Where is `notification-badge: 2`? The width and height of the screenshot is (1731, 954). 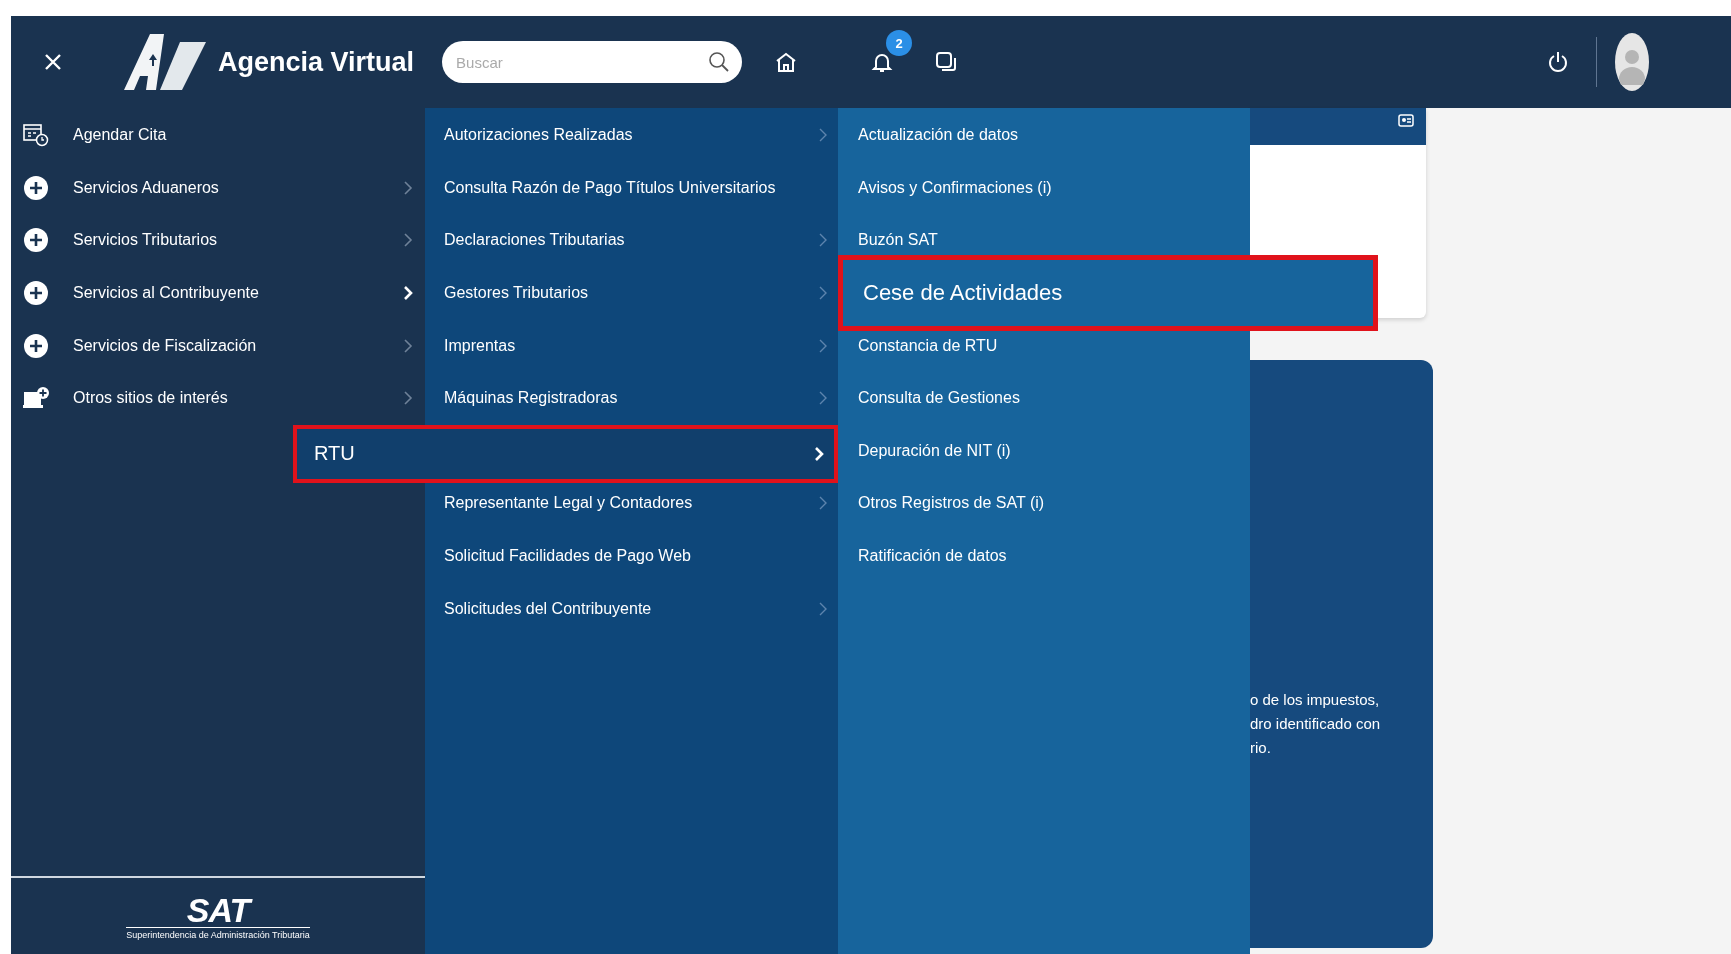
notification-badge: 2 is located at coordinates (899, 43).